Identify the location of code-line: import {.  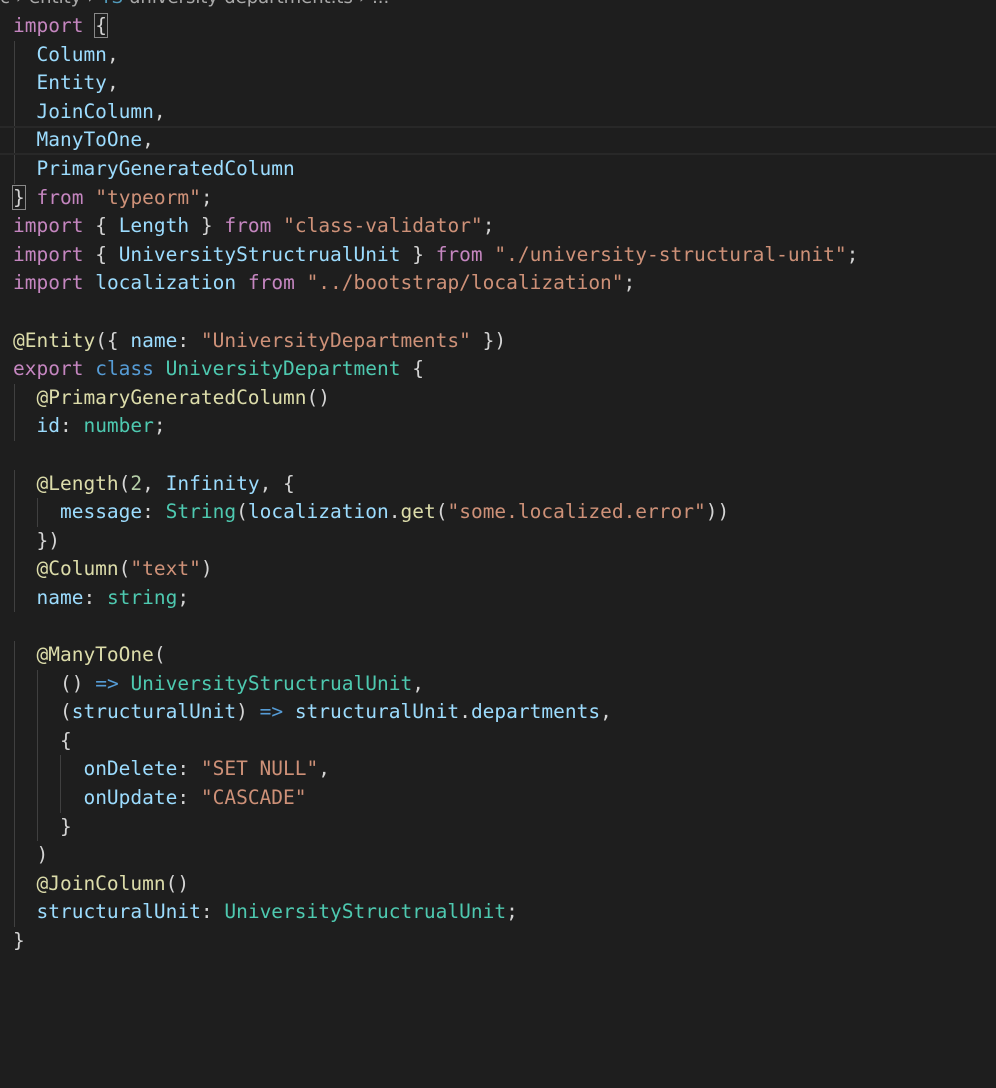
(498, 26).